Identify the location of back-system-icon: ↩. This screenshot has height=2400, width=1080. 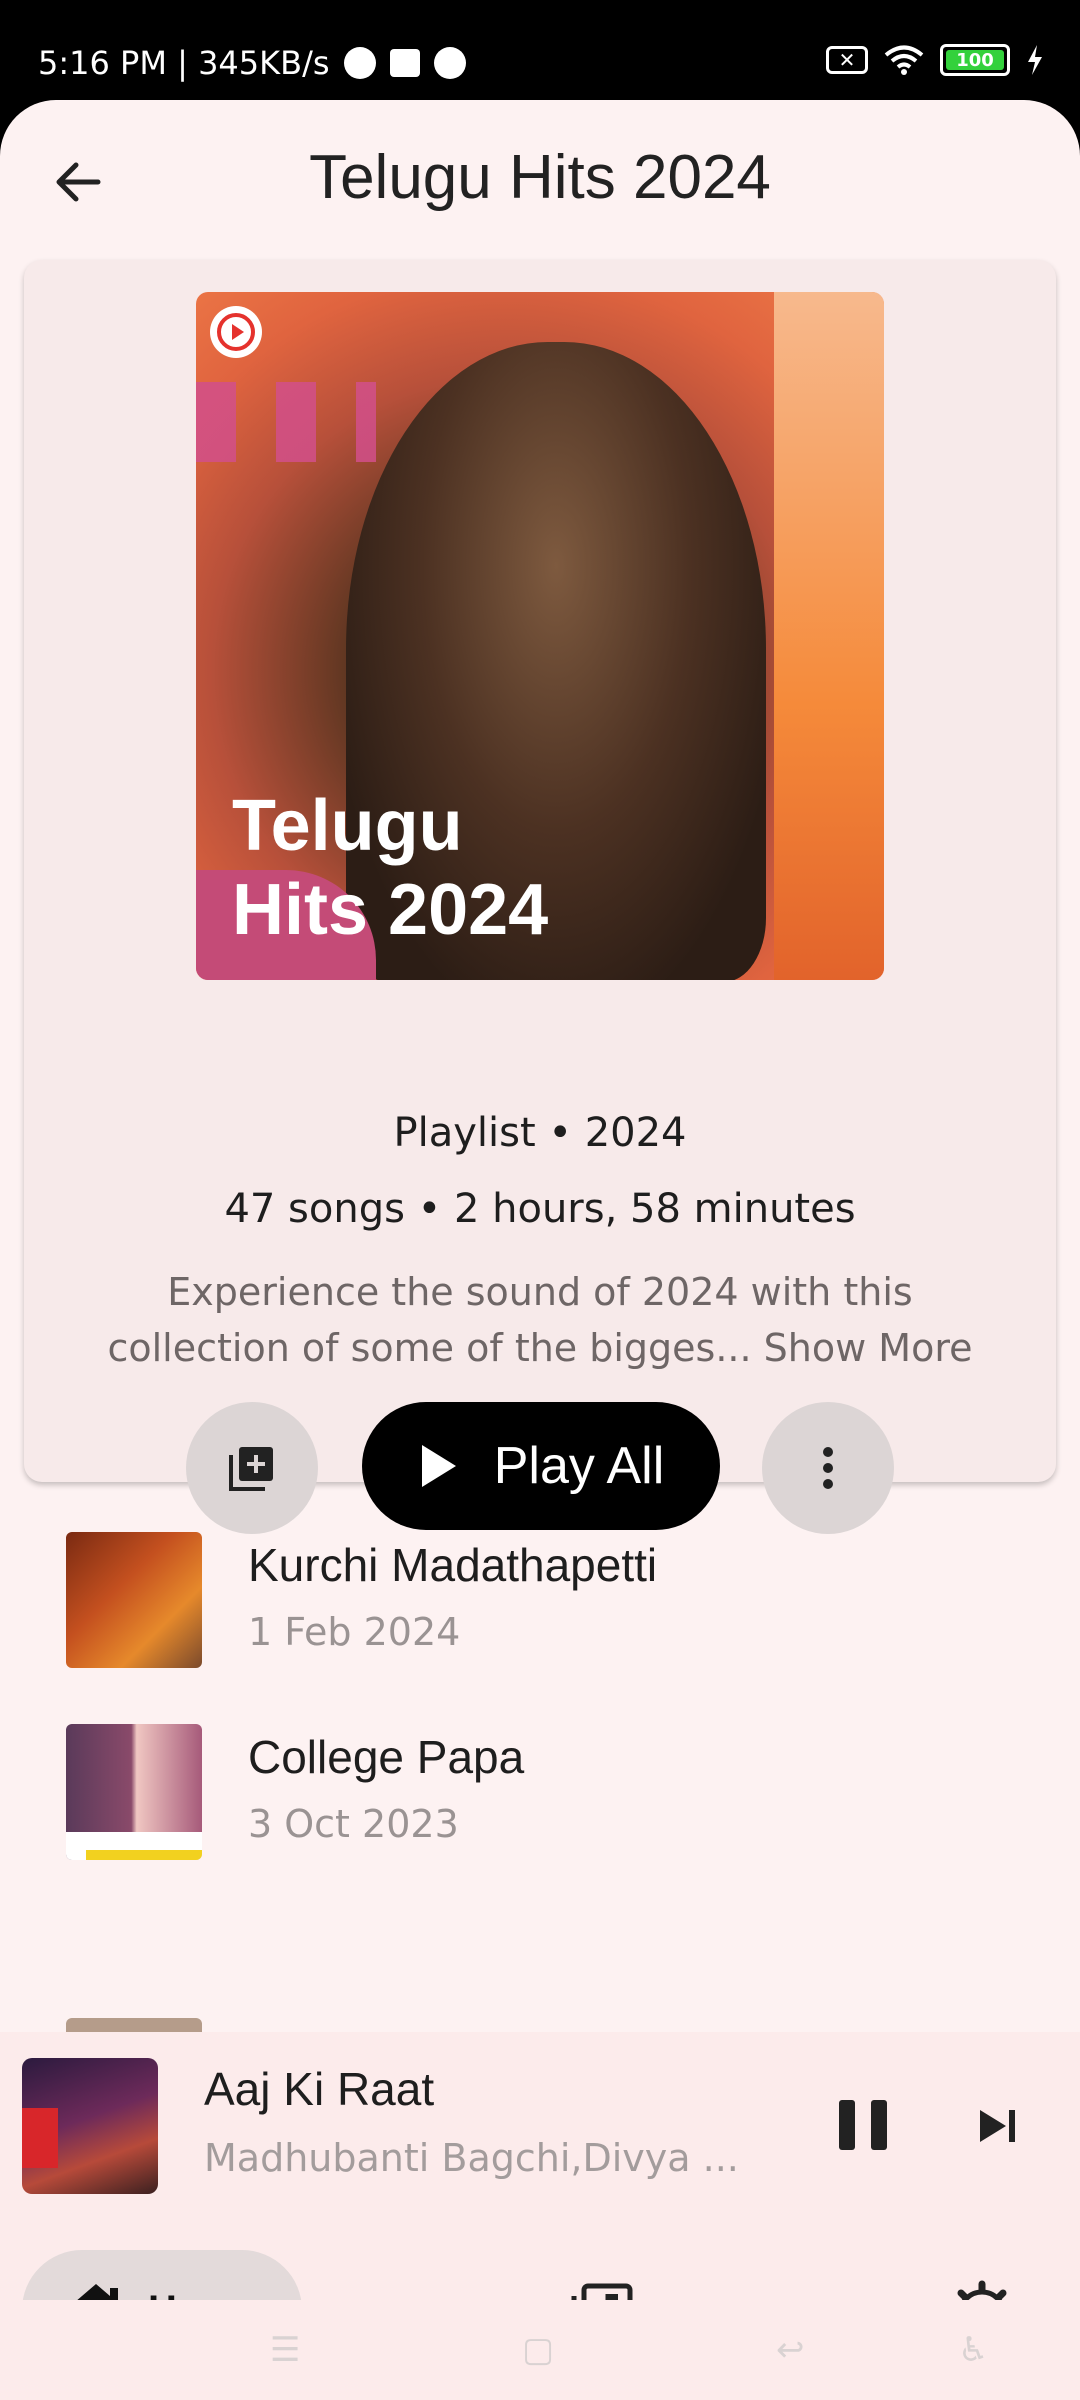
(790, 2350).